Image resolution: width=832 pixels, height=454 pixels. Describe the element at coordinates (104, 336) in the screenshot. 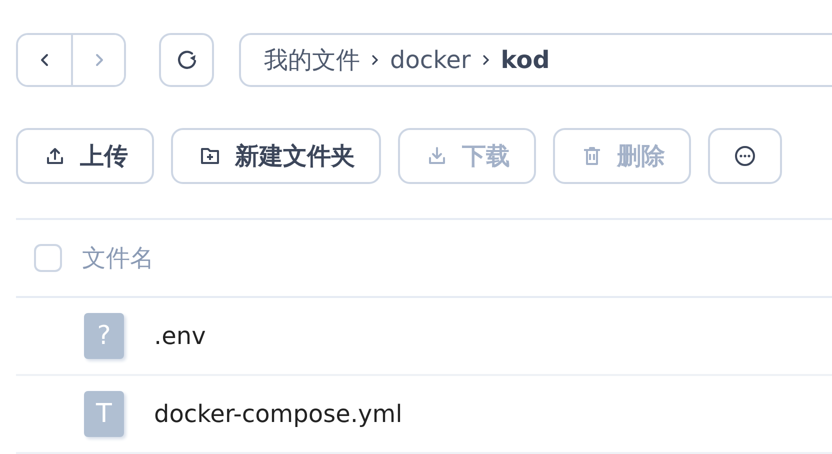

I see `file-icon: ?` at that location.